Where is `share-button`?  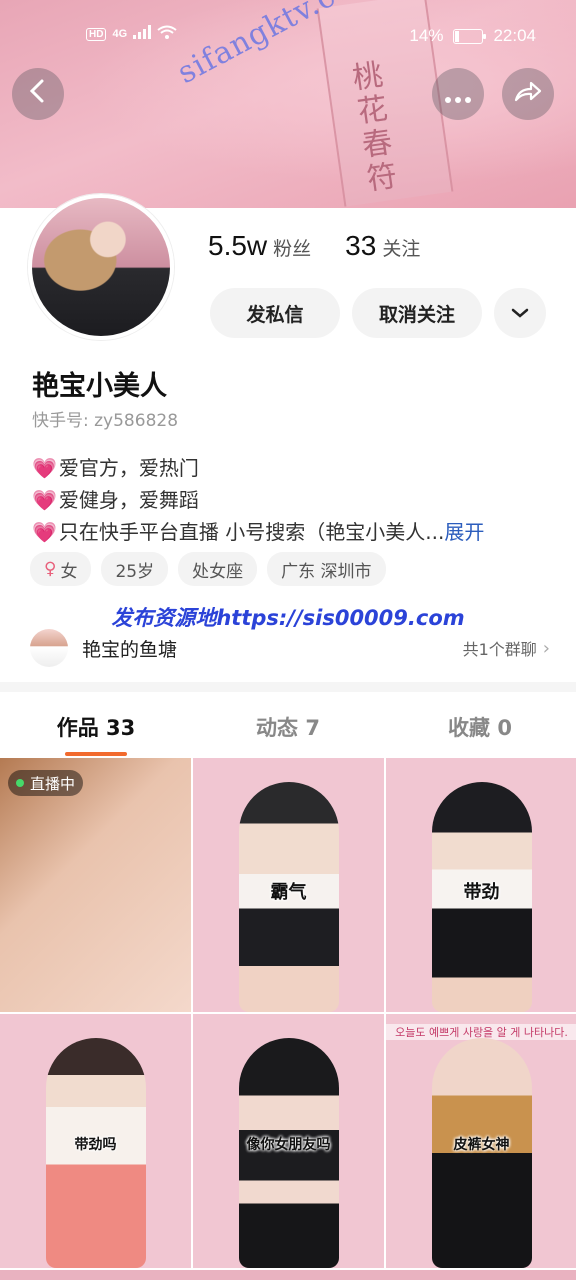 share-button is located at coordinates (528, 94).